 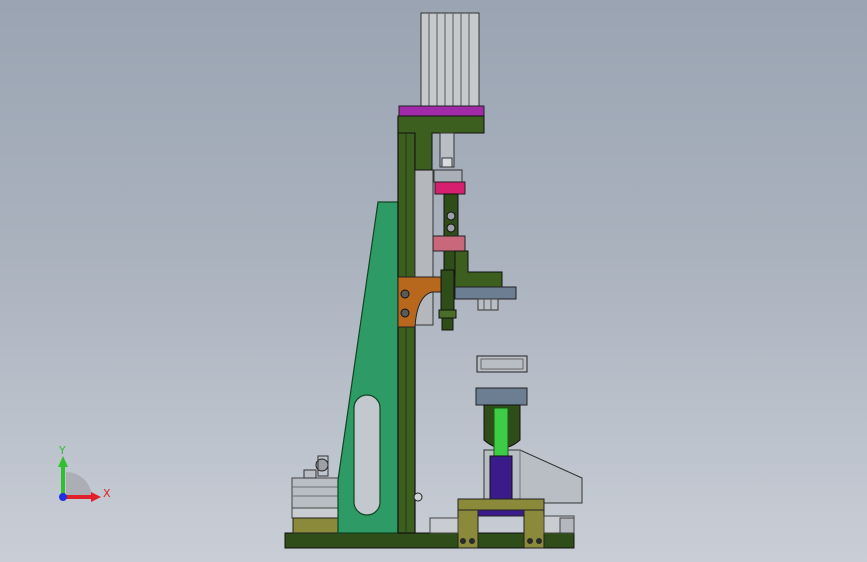 I want to click on slate-arm, so click(x=485, y=293).